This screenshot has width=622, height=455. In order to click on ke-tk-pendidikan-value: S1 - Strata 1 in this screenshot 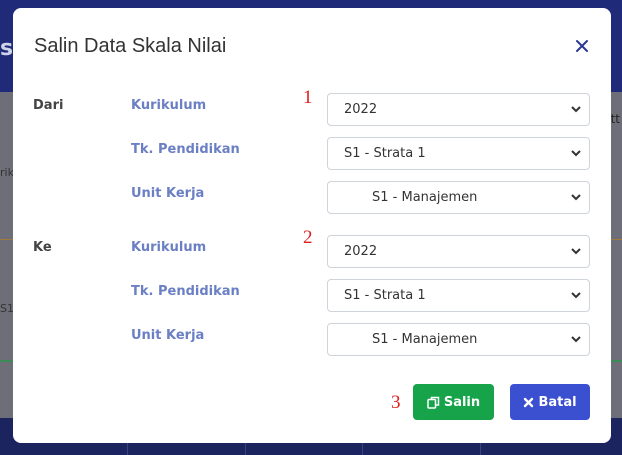, I will do `click(385, 295)`.